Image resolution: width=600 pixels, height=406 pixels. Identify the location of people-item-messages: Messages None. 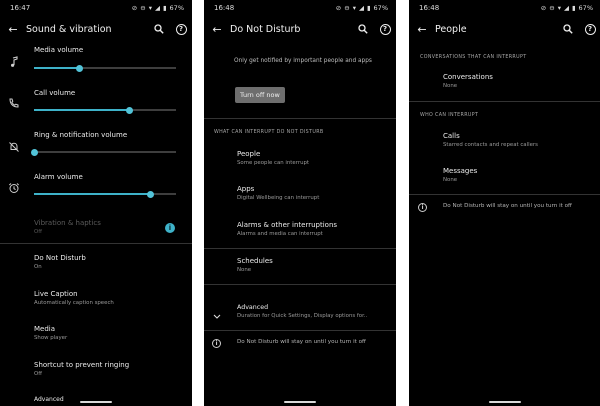
(460, 175).